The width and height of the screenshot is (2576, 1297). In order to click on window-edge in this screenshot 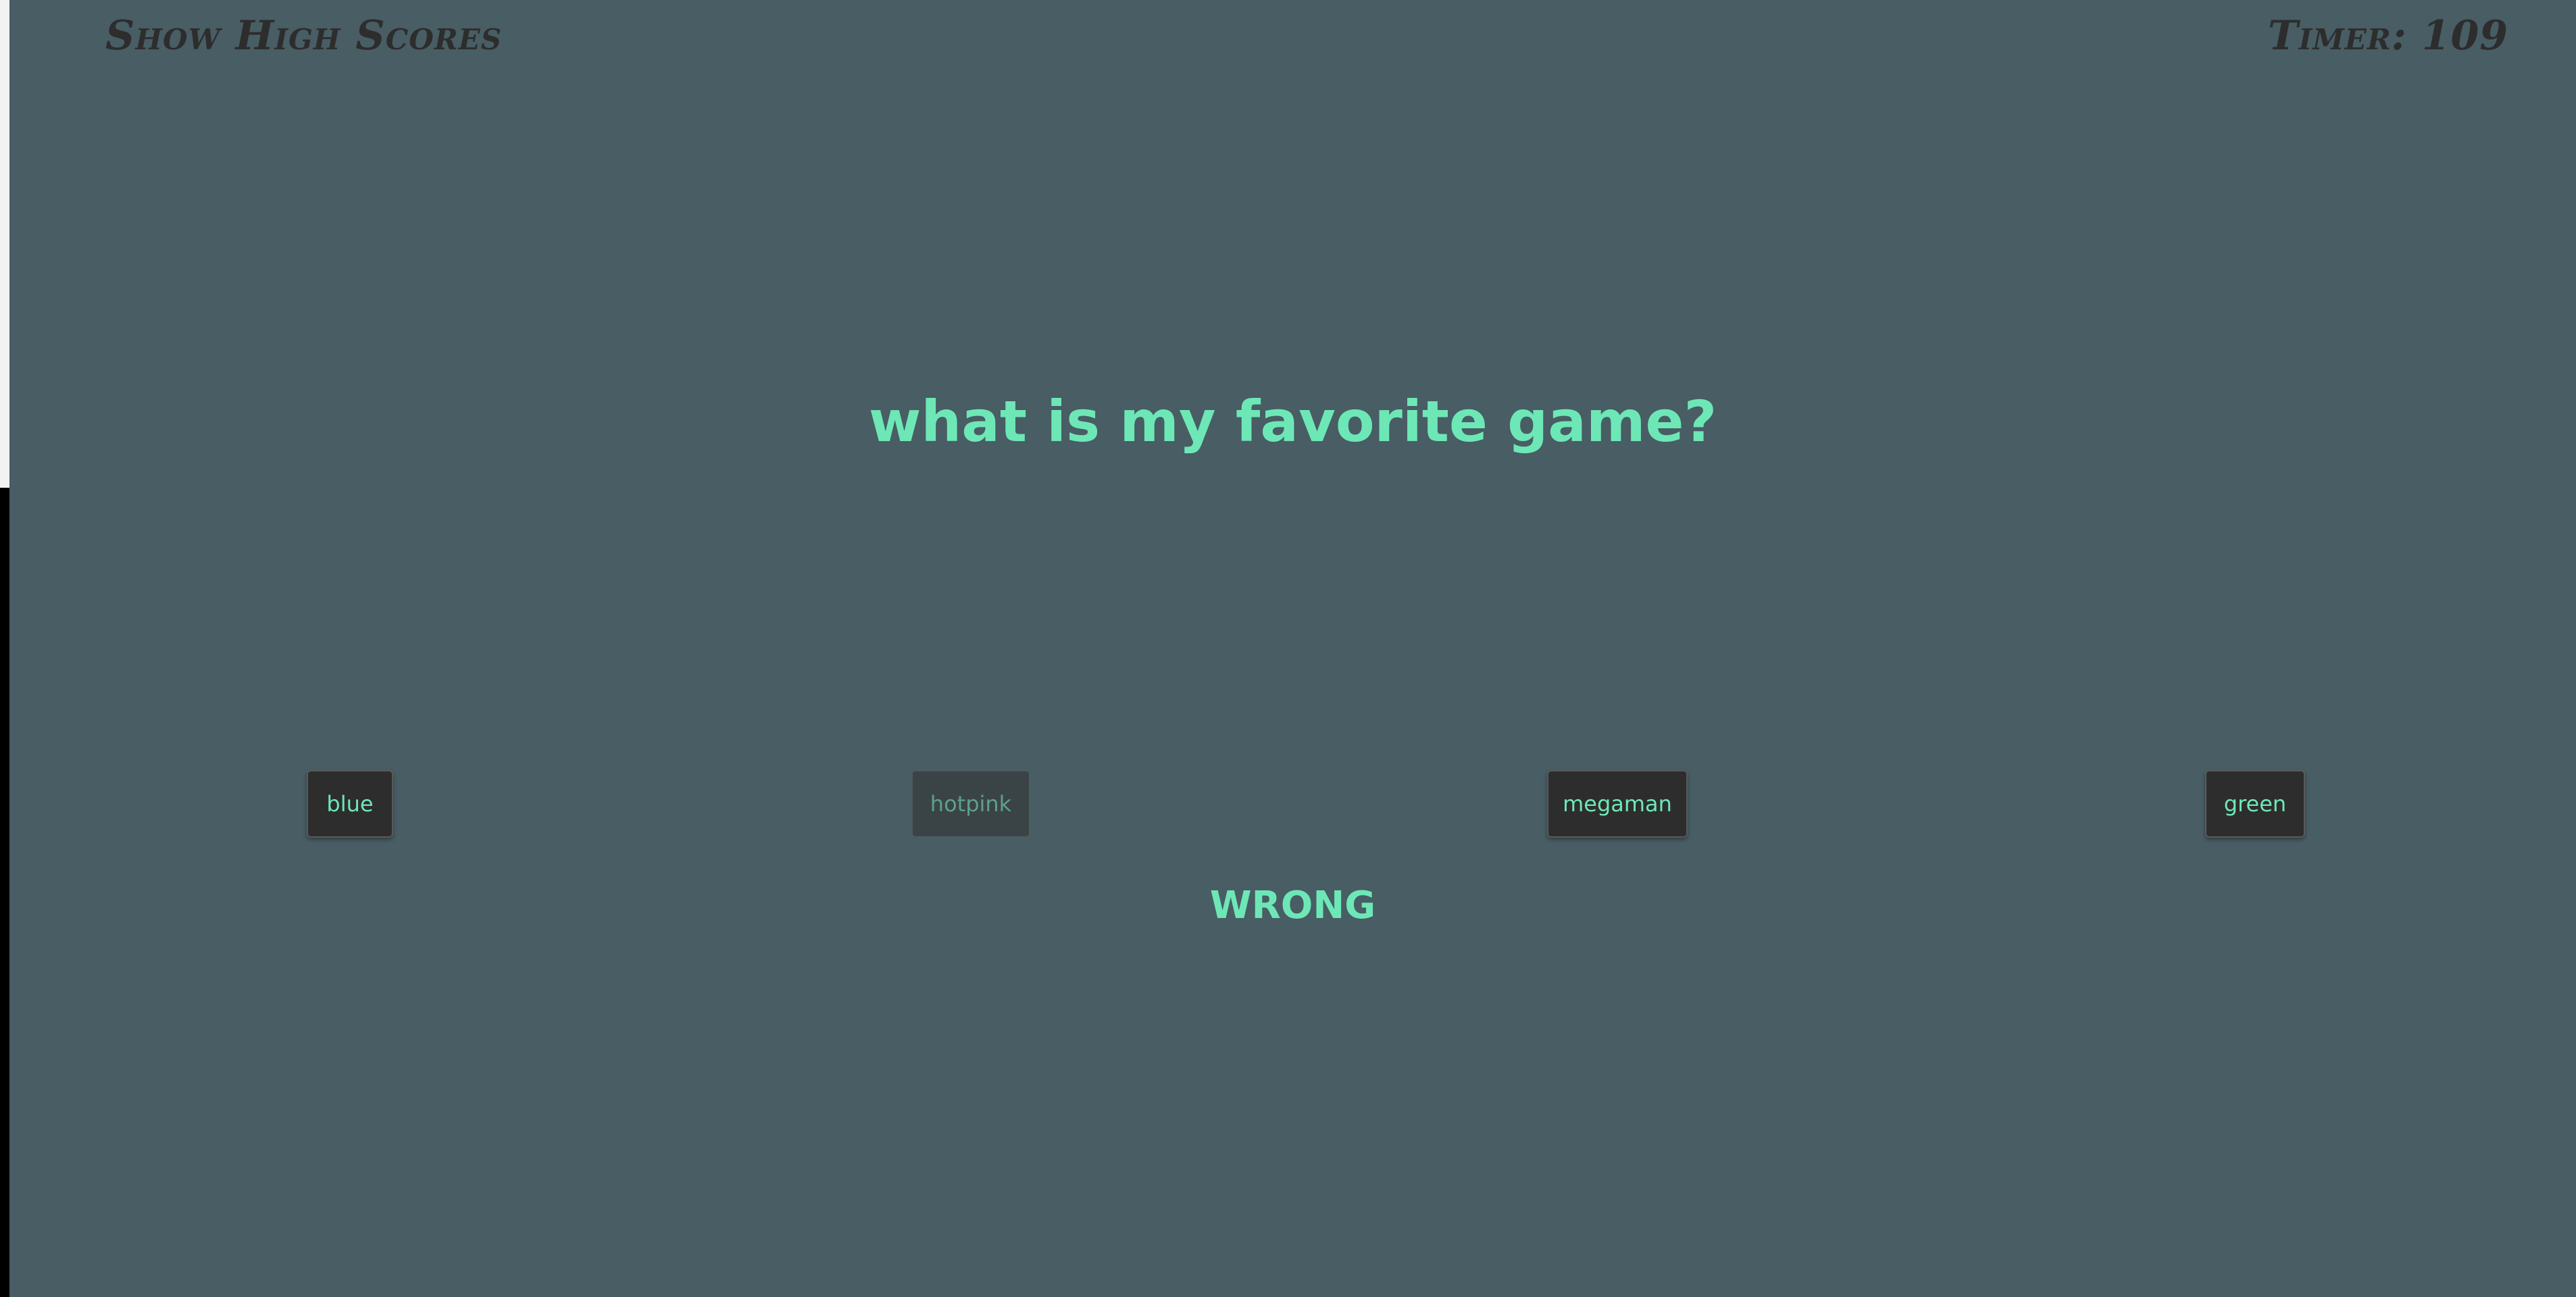, I will do `click(4, 244)`.